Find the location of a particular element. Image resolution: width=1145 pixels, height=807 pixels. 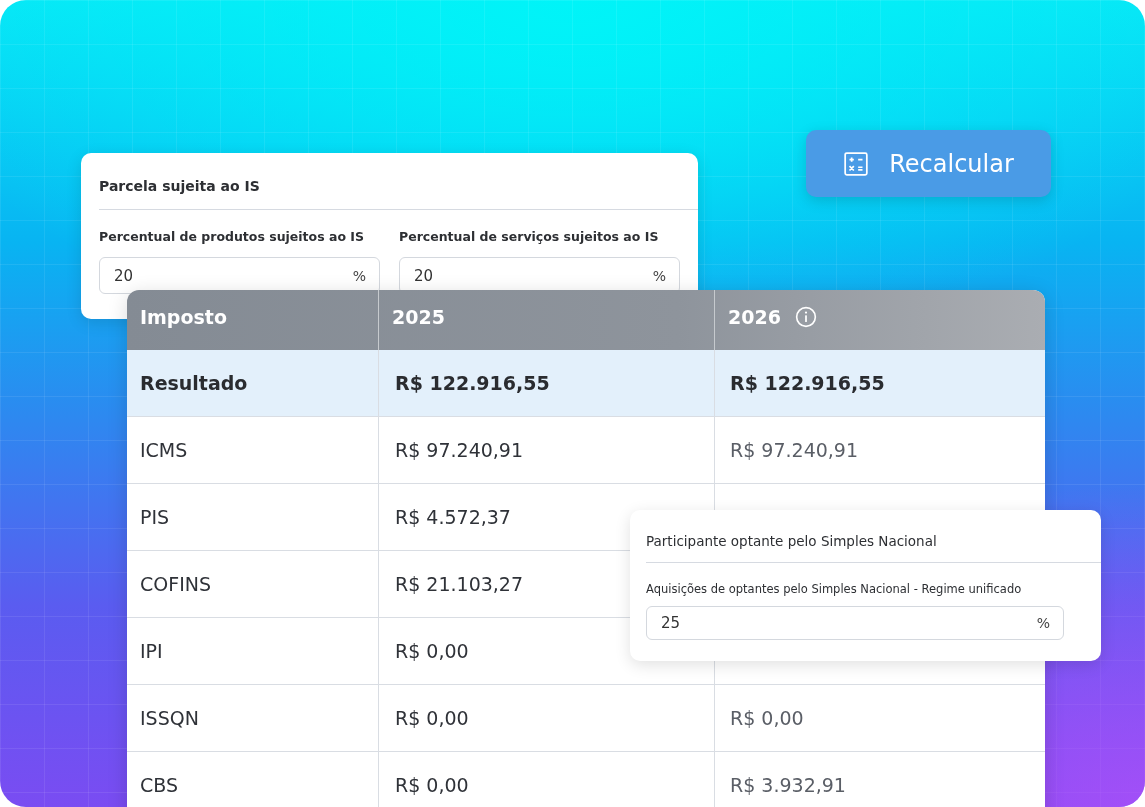

table-cell-text: R$ 122.916,55 is located at coordinates (807, 383).